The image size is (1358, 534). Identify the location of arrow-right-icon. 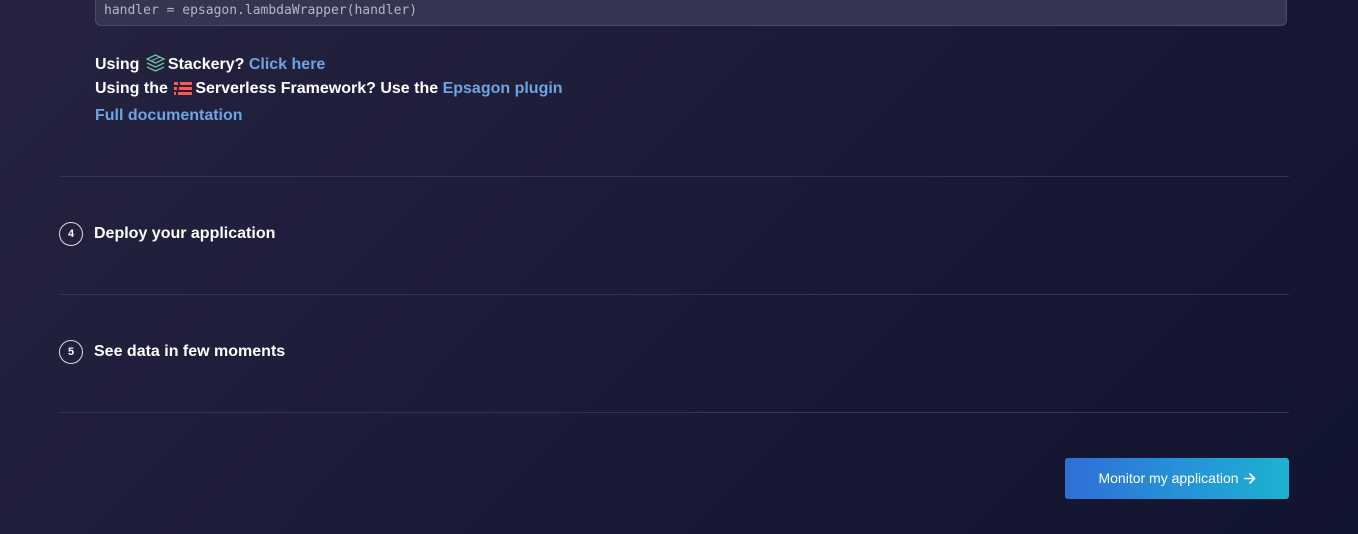
(1249, 478).